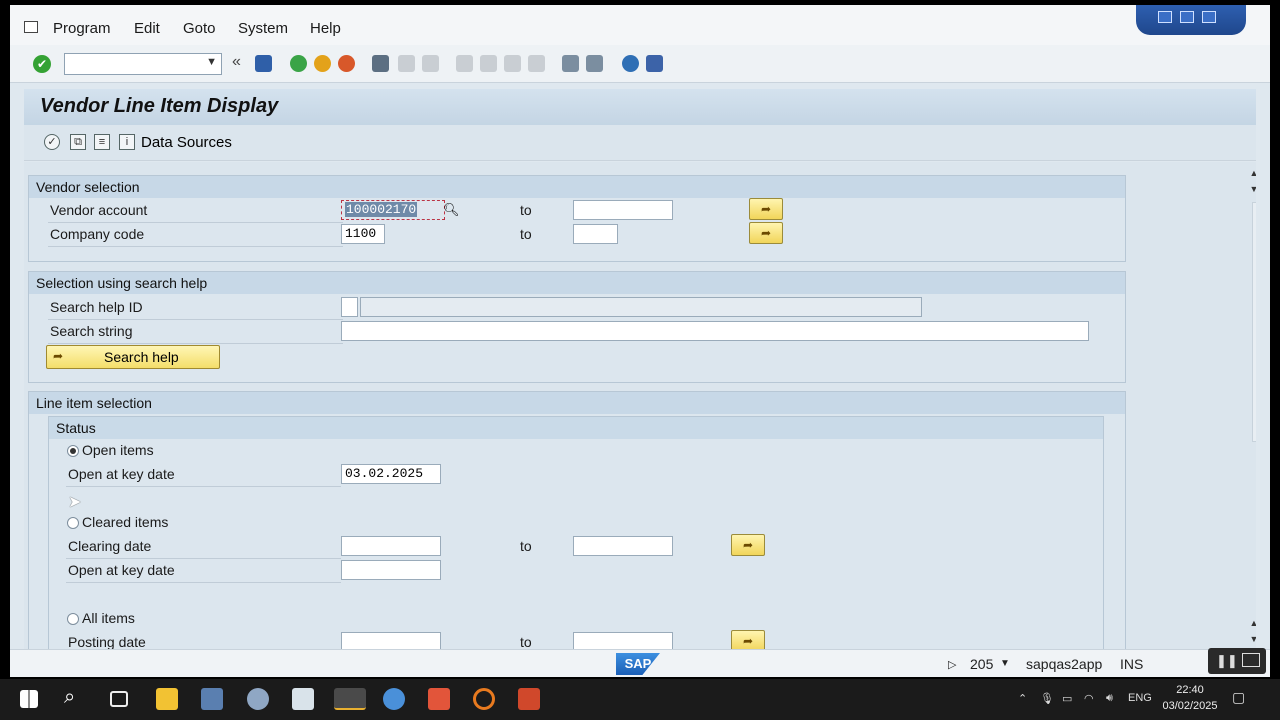  Describe the element at coordinates (186, 142) in the screenshot. I see `data-sources-button: Data Sources` at that location.